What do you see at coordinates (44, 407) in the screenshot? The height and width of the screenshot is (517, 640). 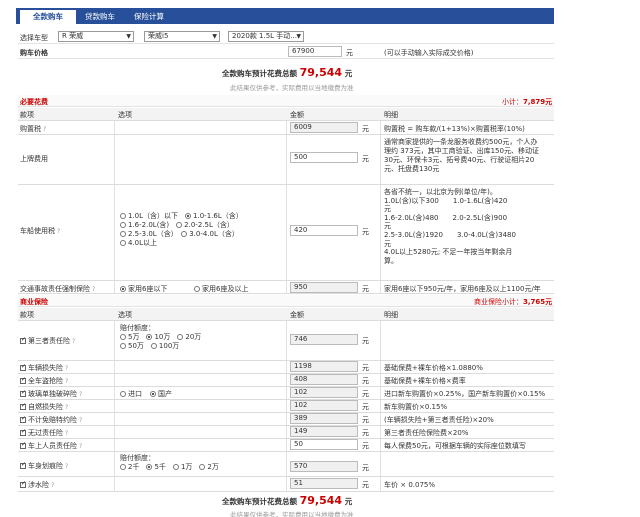 I see `fire-name: 自燃损失险?` at bounding box center [44, 407].